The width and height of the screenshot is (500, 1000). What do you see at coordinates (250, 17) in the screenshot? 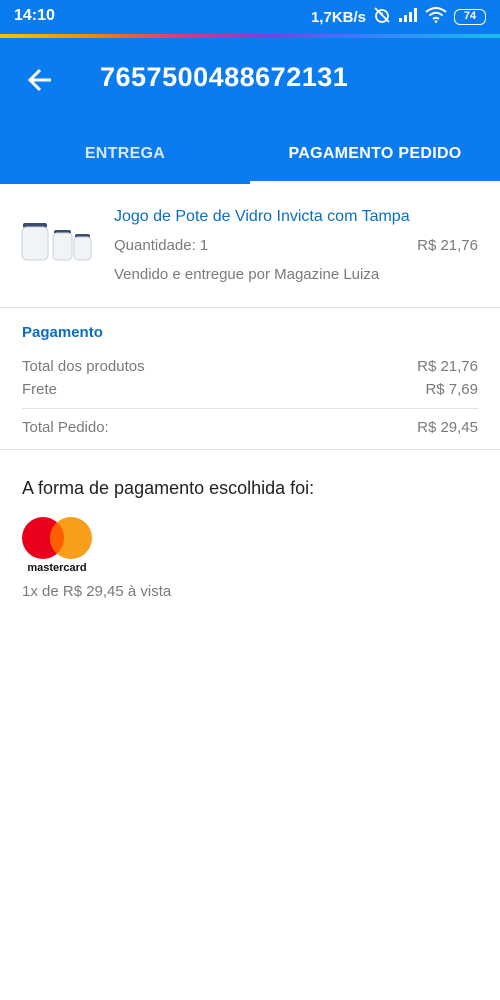
I see `status-bar: 14:10 1,7KB/s 74` at bounding box center [250, 17].